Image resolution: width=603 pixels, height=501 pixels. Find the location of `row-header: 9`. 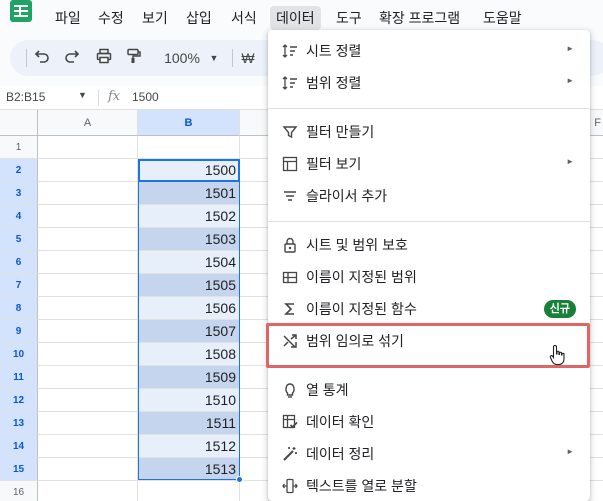

row-header: 9 is located at coordinates (19, 331).